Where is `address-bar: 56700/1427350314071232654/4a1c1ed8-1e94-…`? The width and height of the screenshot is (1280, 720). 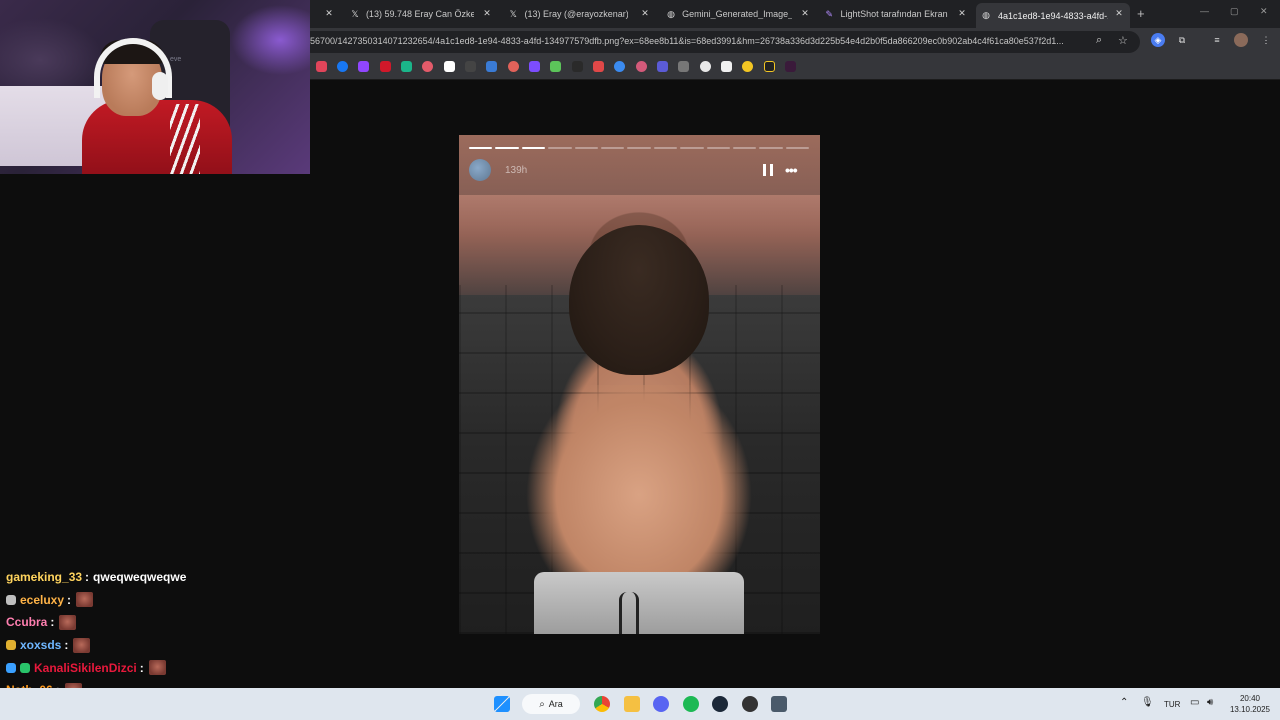
address-bar: 56700/1427350314071232654/4a1c1ed8-1e94-… is located at coordinates (720, 42).